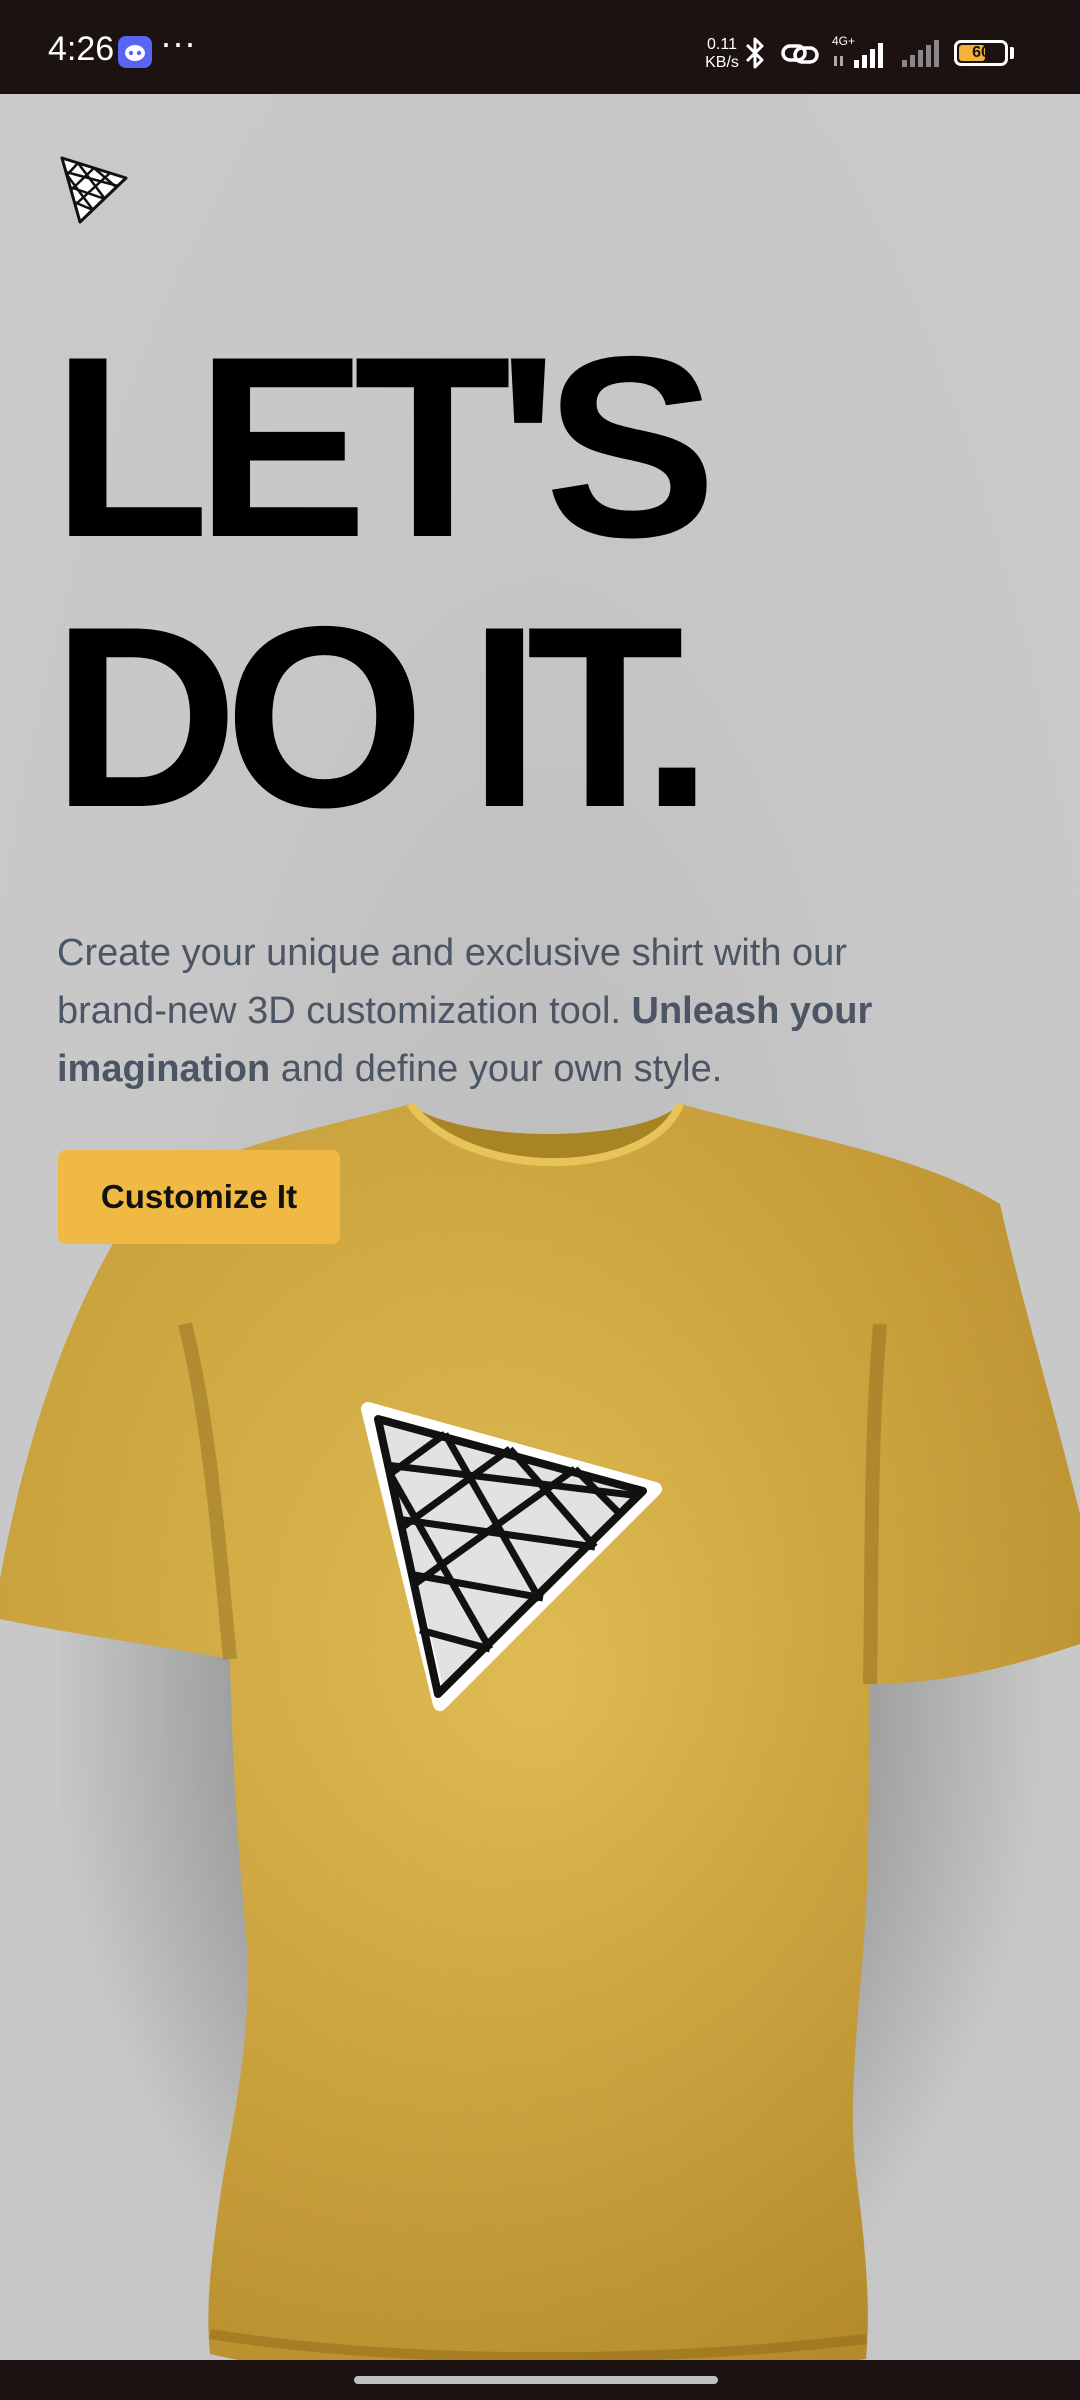 The height and width of the screenshot is (2400, 1080). What do you see at coordinates (800, 56) in the screenshot?
I see `link-icon` at bounding box center [800, 56].